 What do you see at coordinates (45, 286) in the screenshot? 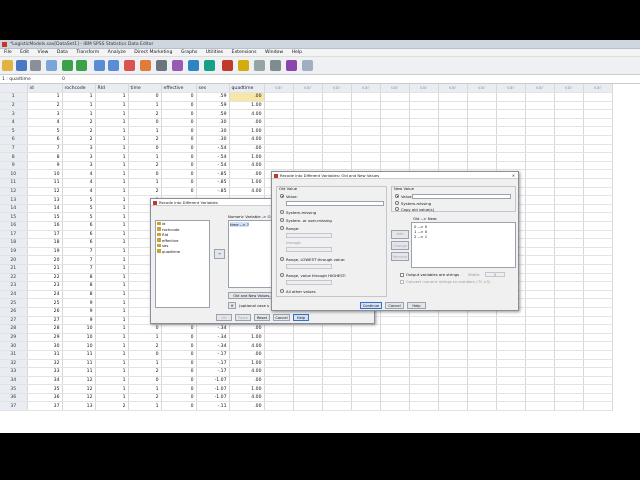
I see `data-cell: 23` at bounding box center [45, 286].